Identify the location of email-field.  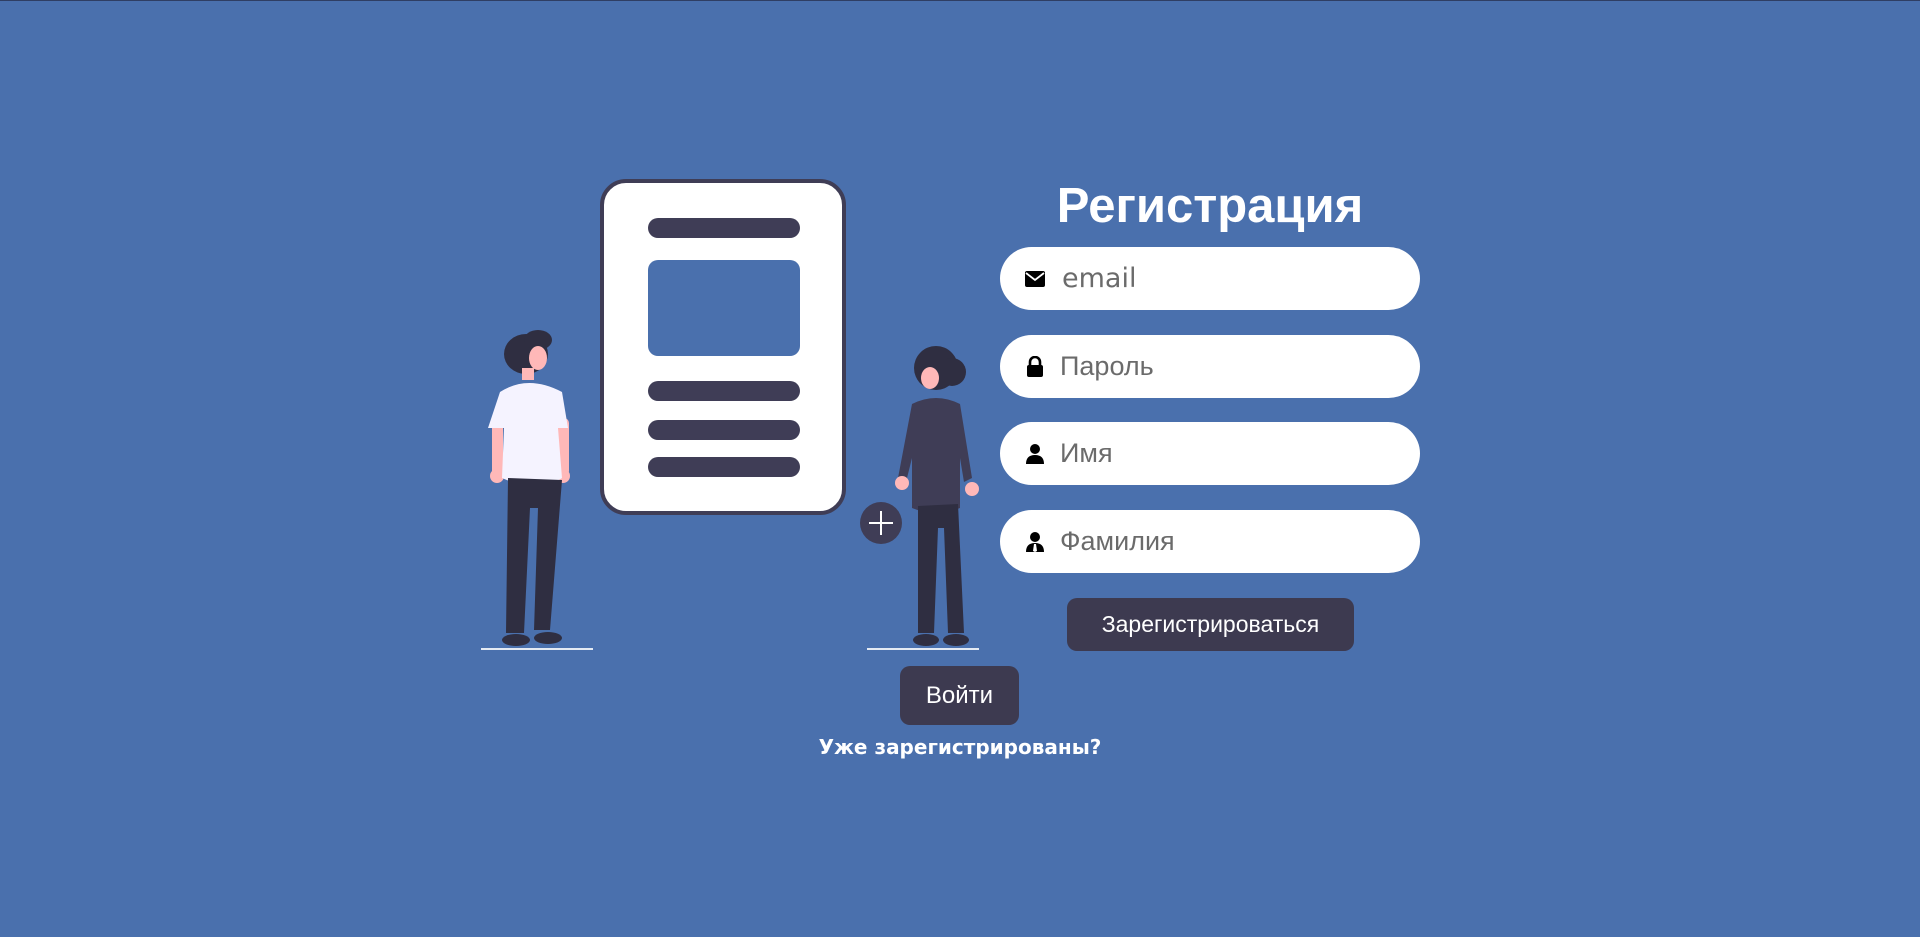
(1232, 278).